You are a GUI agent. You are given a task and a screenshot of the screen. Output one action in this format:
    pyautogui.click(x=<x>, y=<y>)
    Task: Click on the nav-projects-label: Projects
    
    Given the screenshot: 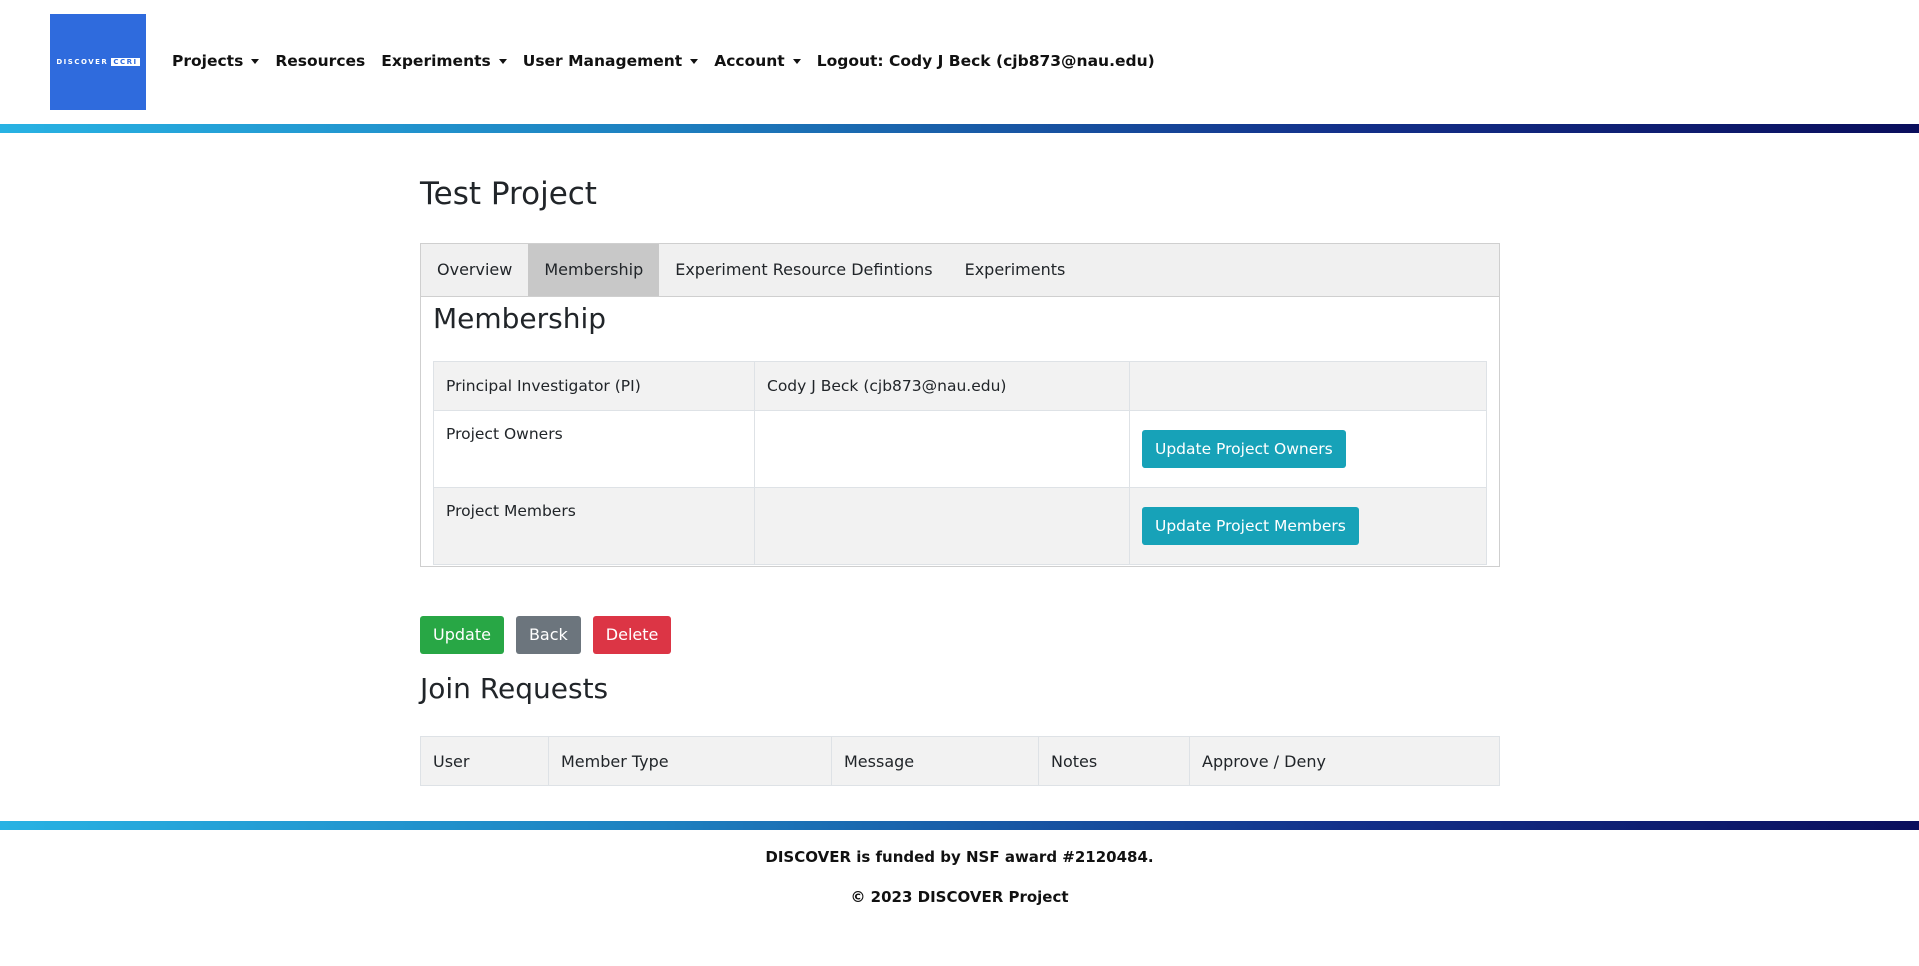 What is the action you would take?
    pyautogui.click(x=208, y=61)
    